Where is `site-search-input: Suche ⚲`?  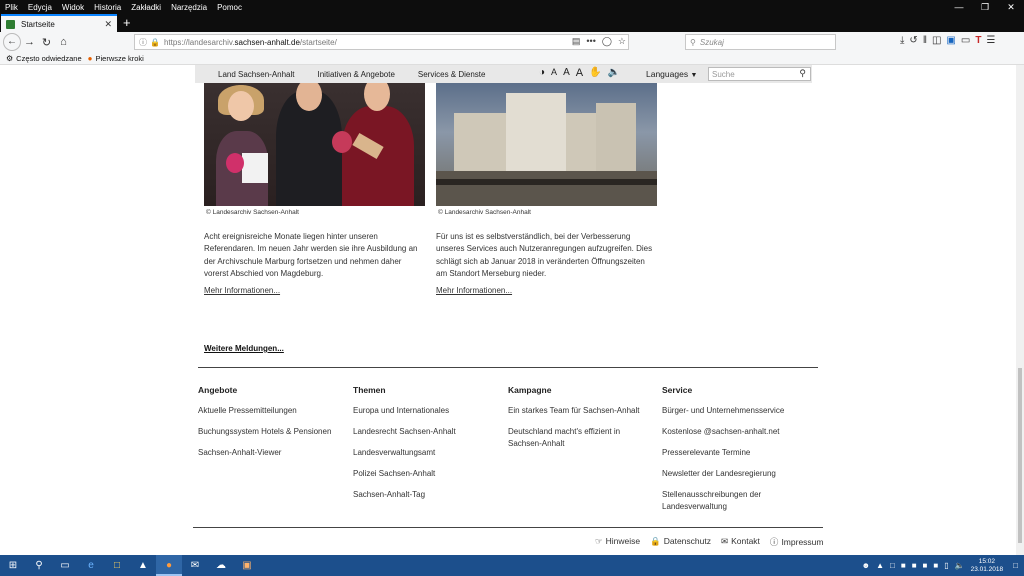 site-search-input: Suche ⚲ is located at coordinates (759, 74).